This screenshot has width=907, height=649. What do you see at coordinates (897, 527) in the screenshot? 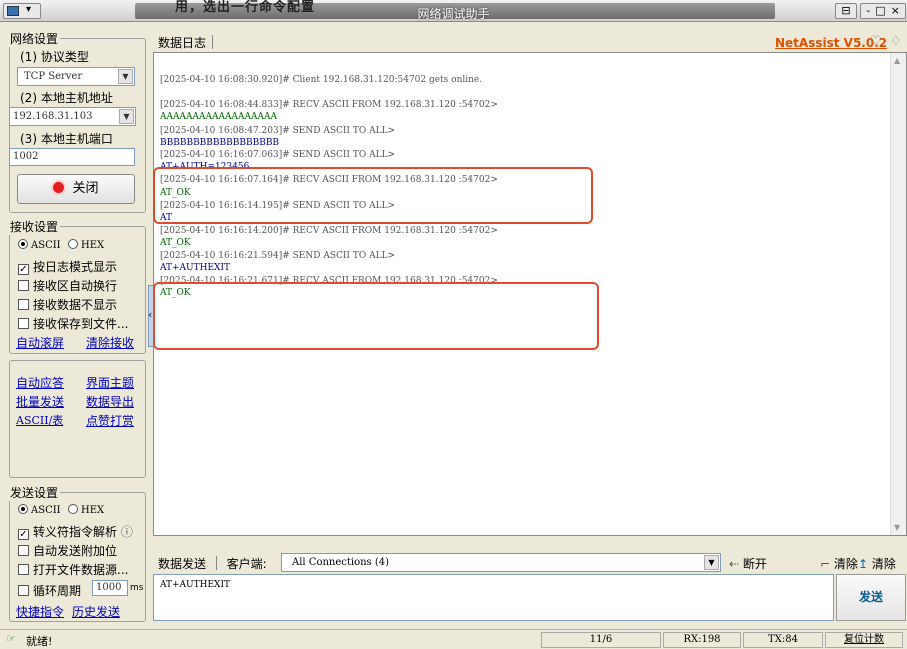
I see `scroll-down-icon: ▼` at bounding box center [897, 527].